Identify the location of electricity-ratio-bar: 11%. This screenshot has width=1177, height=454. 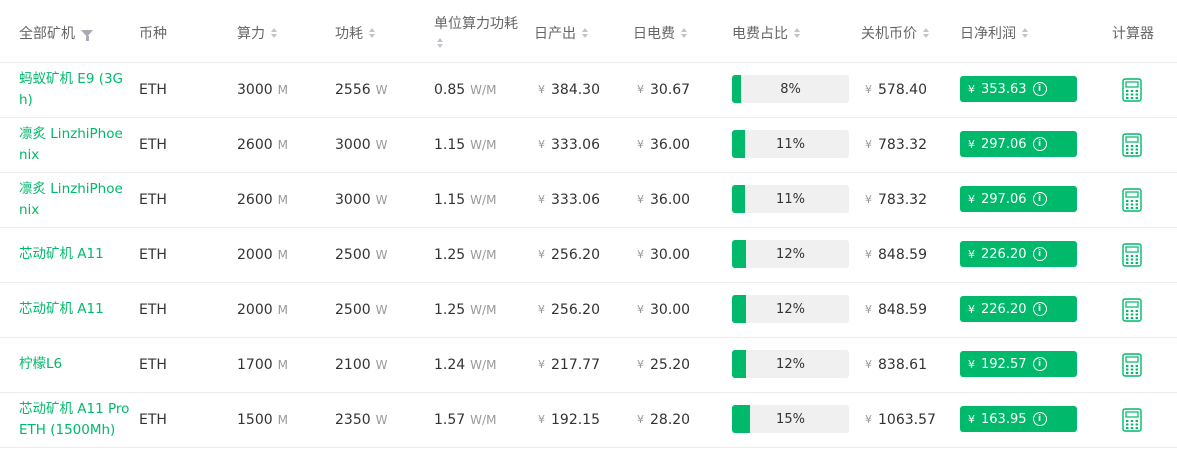
(790, 144).